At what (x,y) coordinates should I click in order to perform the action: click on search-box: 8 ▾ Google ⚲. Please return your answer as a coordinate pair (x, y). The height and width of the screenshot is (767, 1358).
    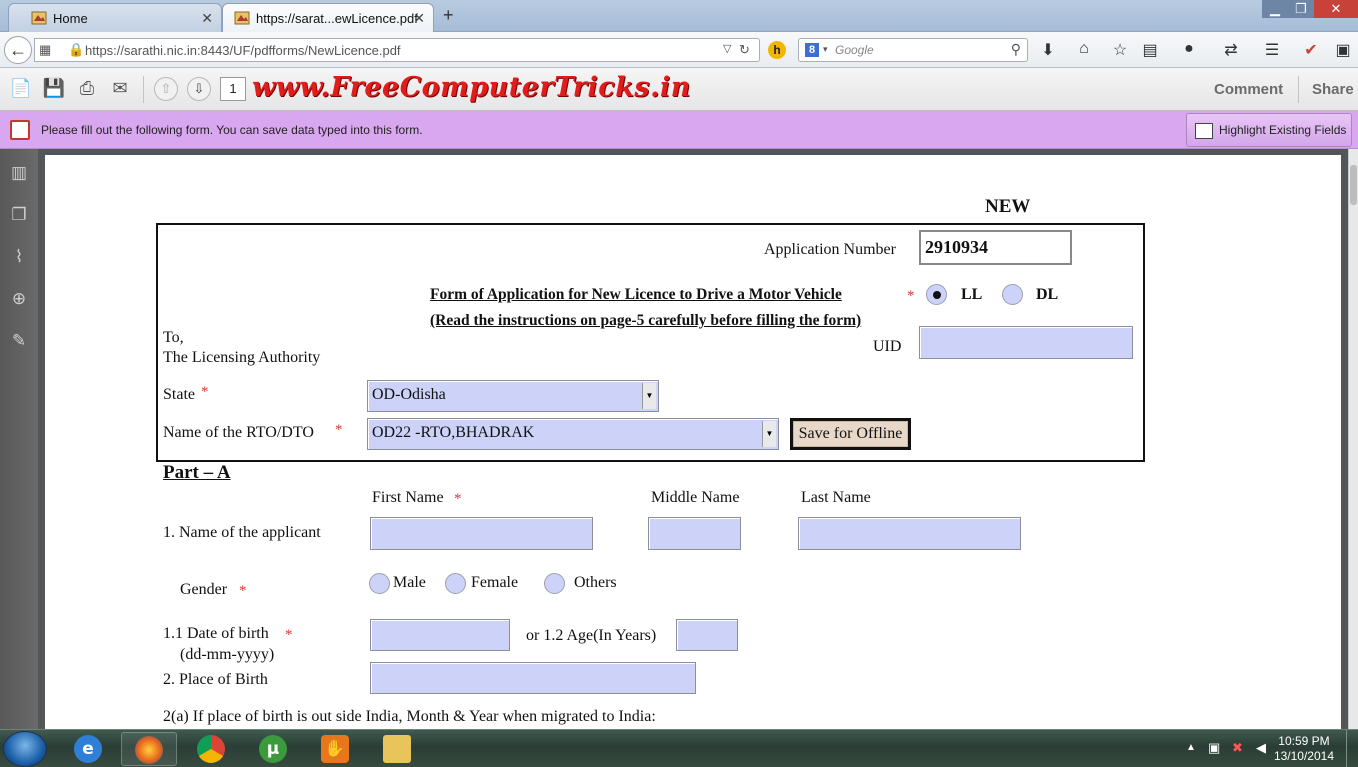
    Looking at the image, I should click on (913, 50).